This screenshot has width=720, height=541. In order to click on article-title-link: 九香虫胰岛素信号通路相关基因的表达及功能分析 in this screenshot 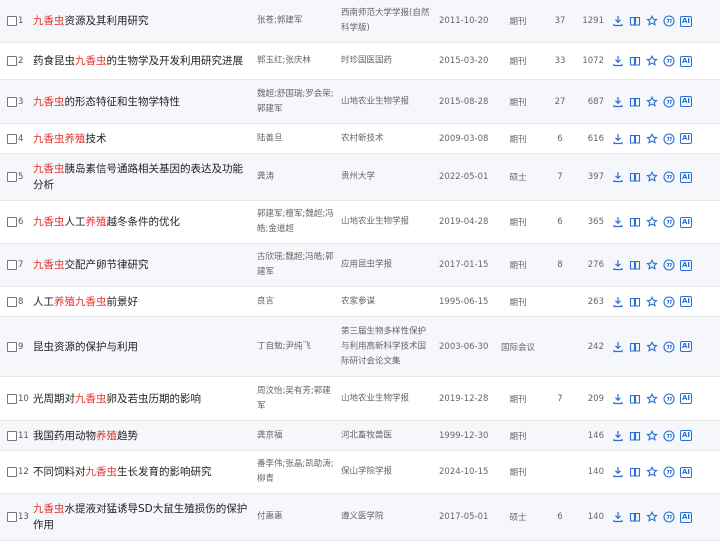, I will do `click(142, 177)`.